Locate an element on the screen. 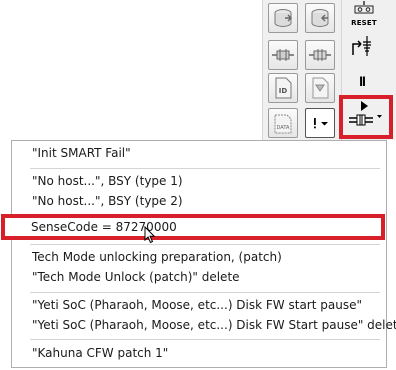 The height and width of the screenshot is (370, 396). script-run-icon is located at coordinates (365, 116).